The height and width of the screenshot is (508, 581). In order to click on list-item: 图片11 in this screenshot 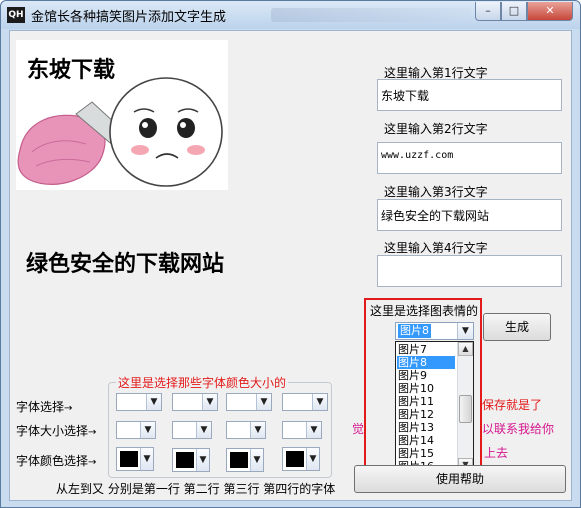, I will do `click(426, 401)`.